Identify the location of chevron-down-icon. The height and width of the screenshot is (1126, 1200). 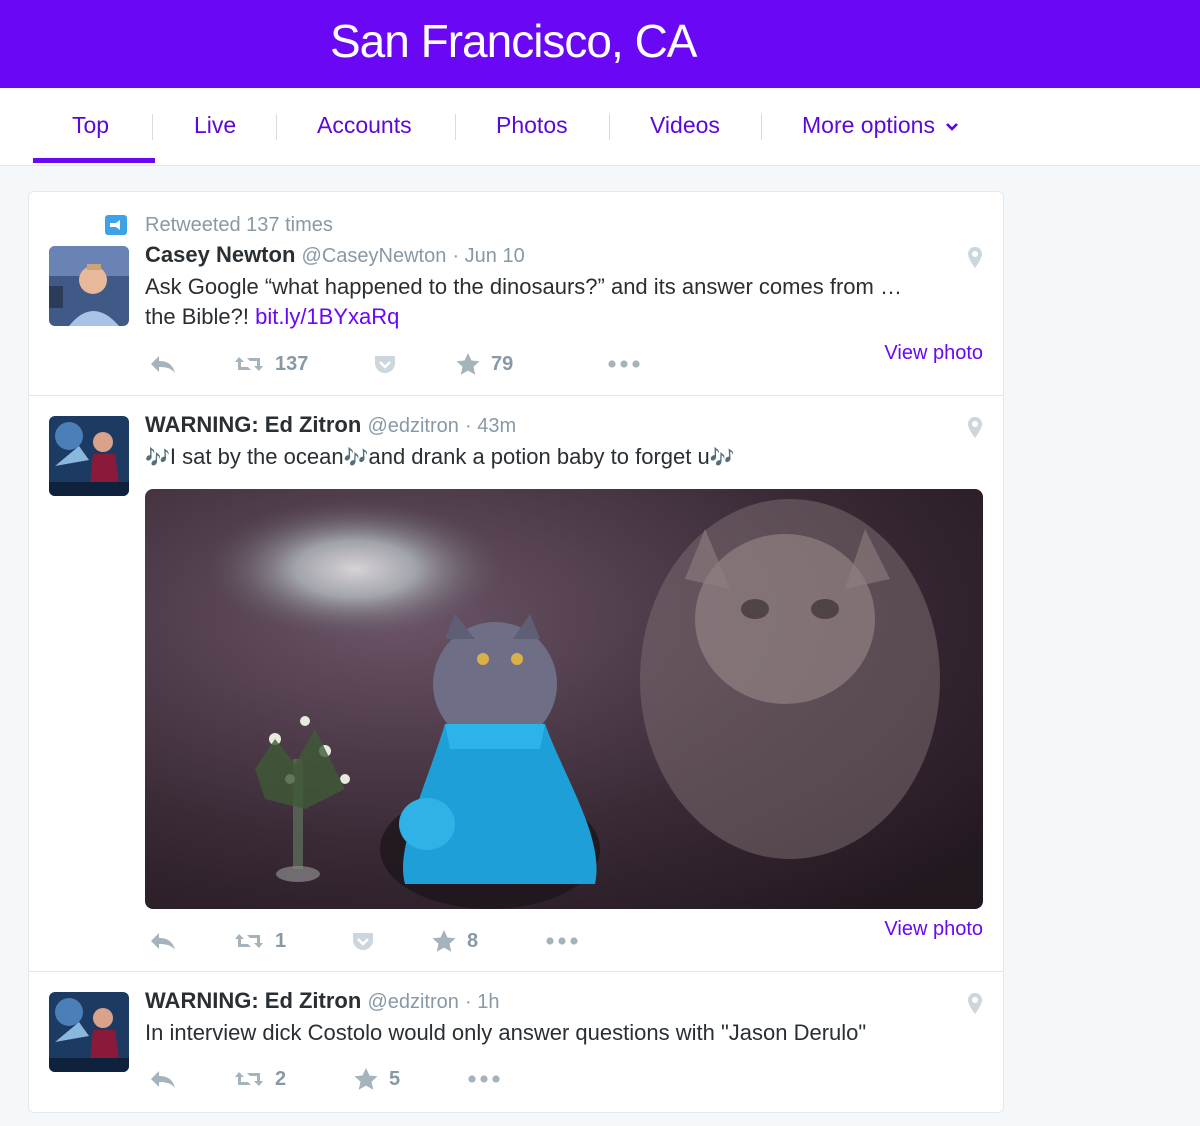
(952, 127).